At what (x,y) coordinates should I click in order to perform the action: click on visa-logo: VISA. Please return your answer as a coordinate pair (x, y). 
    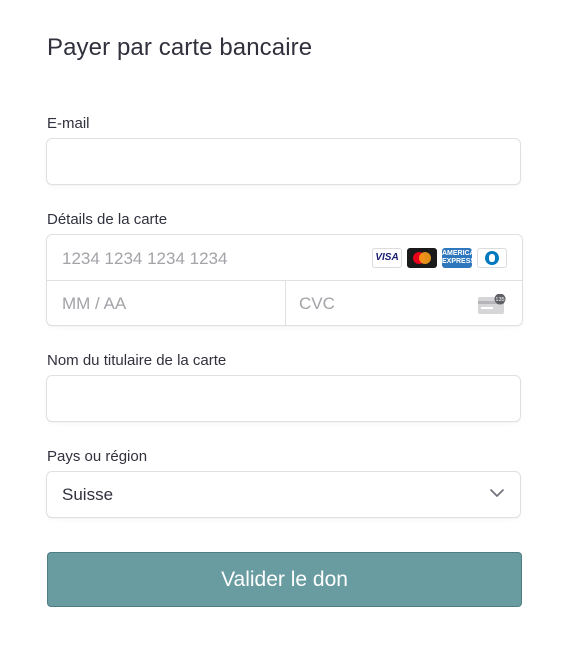
    Looking at the image, I should click on (387, 258).